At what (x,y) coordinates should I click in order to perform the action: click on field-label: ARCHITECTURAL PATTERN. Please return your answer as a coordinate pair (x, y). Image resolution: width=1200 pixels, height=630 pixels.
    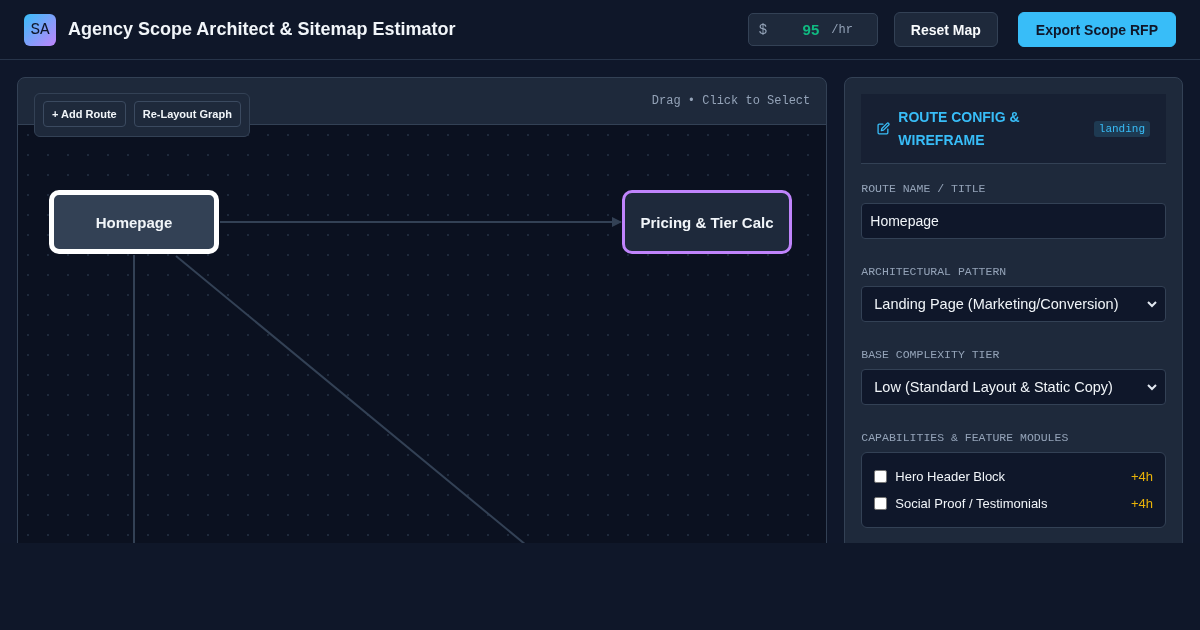
    Looking at the image, I should click on (934, 271).